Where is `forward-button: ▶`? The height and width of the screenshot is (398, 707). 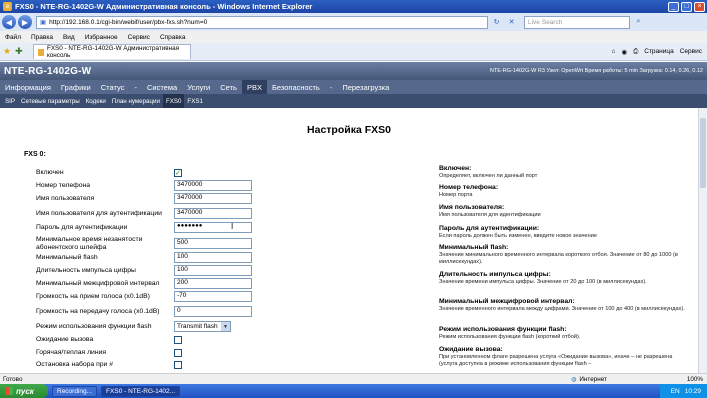
forward-button: ▶ is located at coordinates (25, 22).